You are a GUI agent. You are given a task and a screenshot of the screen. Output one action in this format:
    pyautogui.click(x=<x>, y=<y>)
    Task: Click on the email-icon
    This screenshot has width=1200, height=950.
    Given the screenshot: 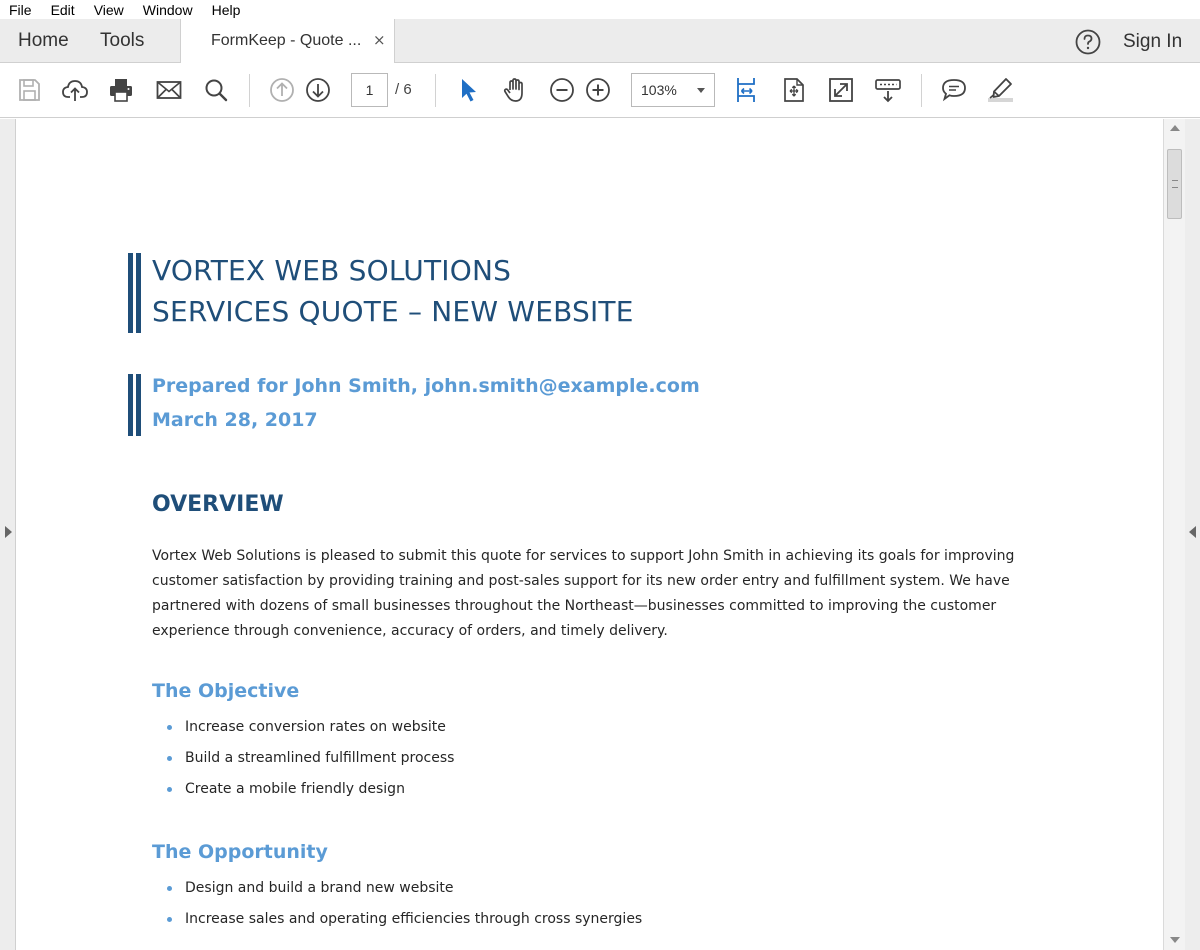 What is the action you would take?
    pyautogui.click(x=169, y=90)
    